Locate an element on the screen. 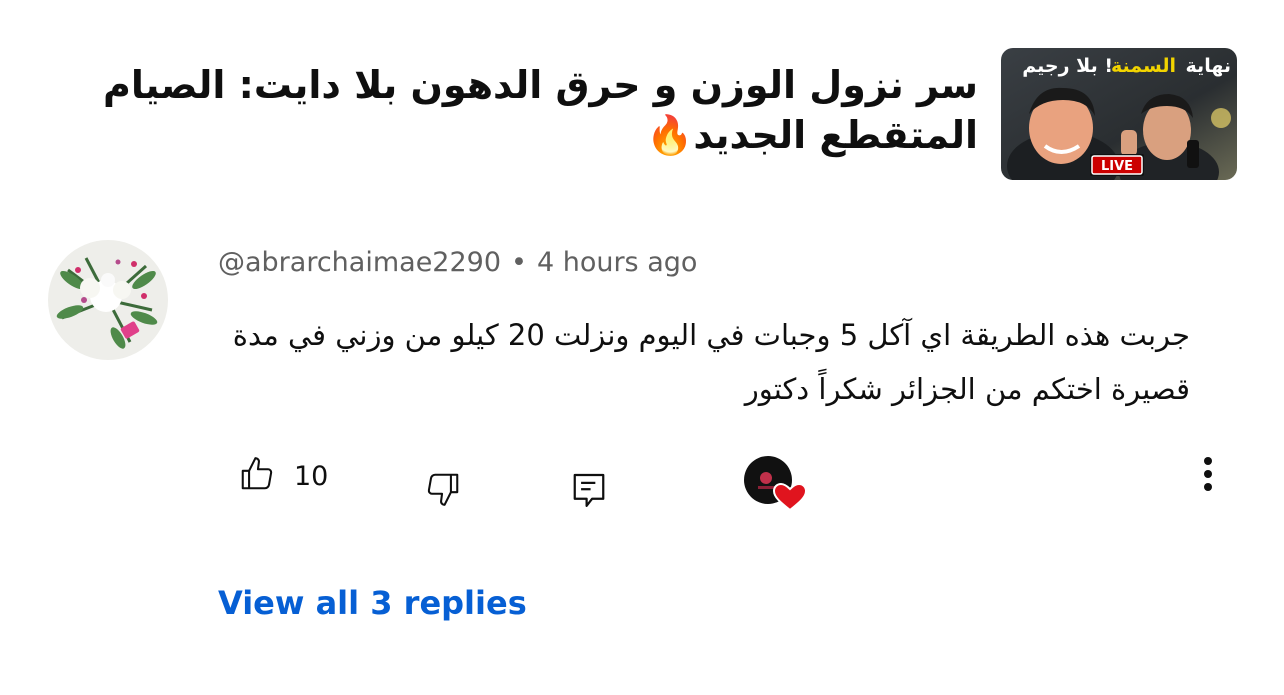 The image size is (1284, 695). comment-author: @abrarchaimae2290 is located at coordinates (359, 262).